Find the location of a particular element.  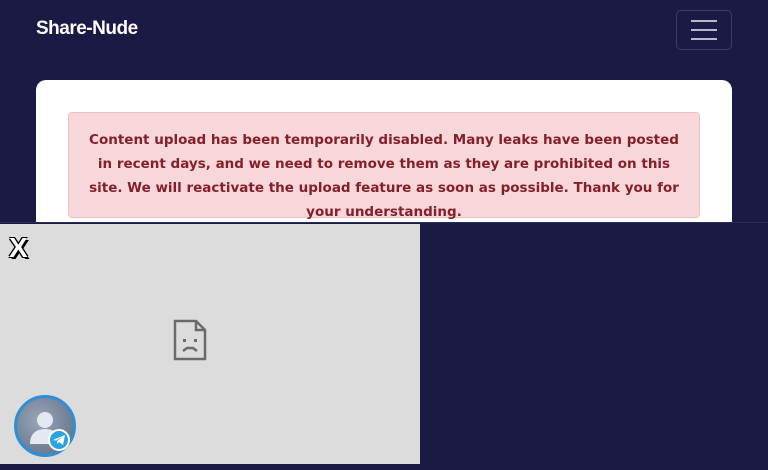

close-button: X is located at coordinates (18, 248).